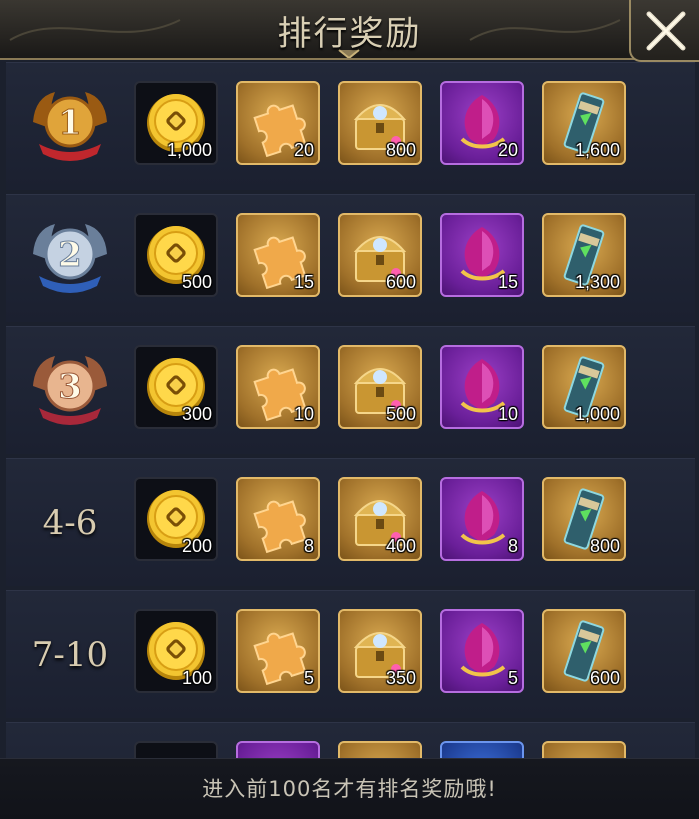 The width and height of the screenshot is (699, 819). I want to click on rank-cell: 3, so click(70, 391).